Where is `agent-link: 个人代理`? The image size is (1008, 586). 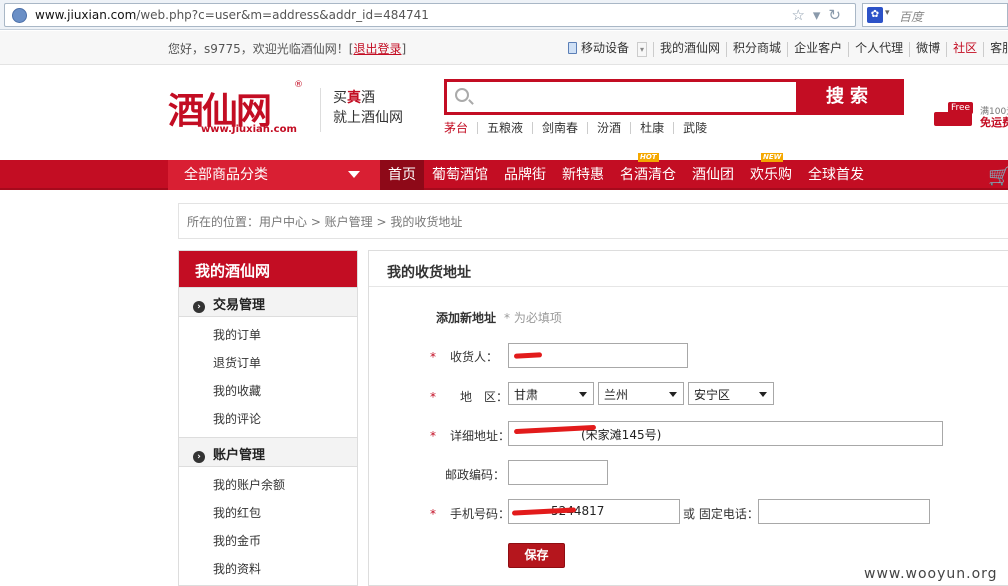 agent-link: 个人代理 is located at coordinates (878, 49).